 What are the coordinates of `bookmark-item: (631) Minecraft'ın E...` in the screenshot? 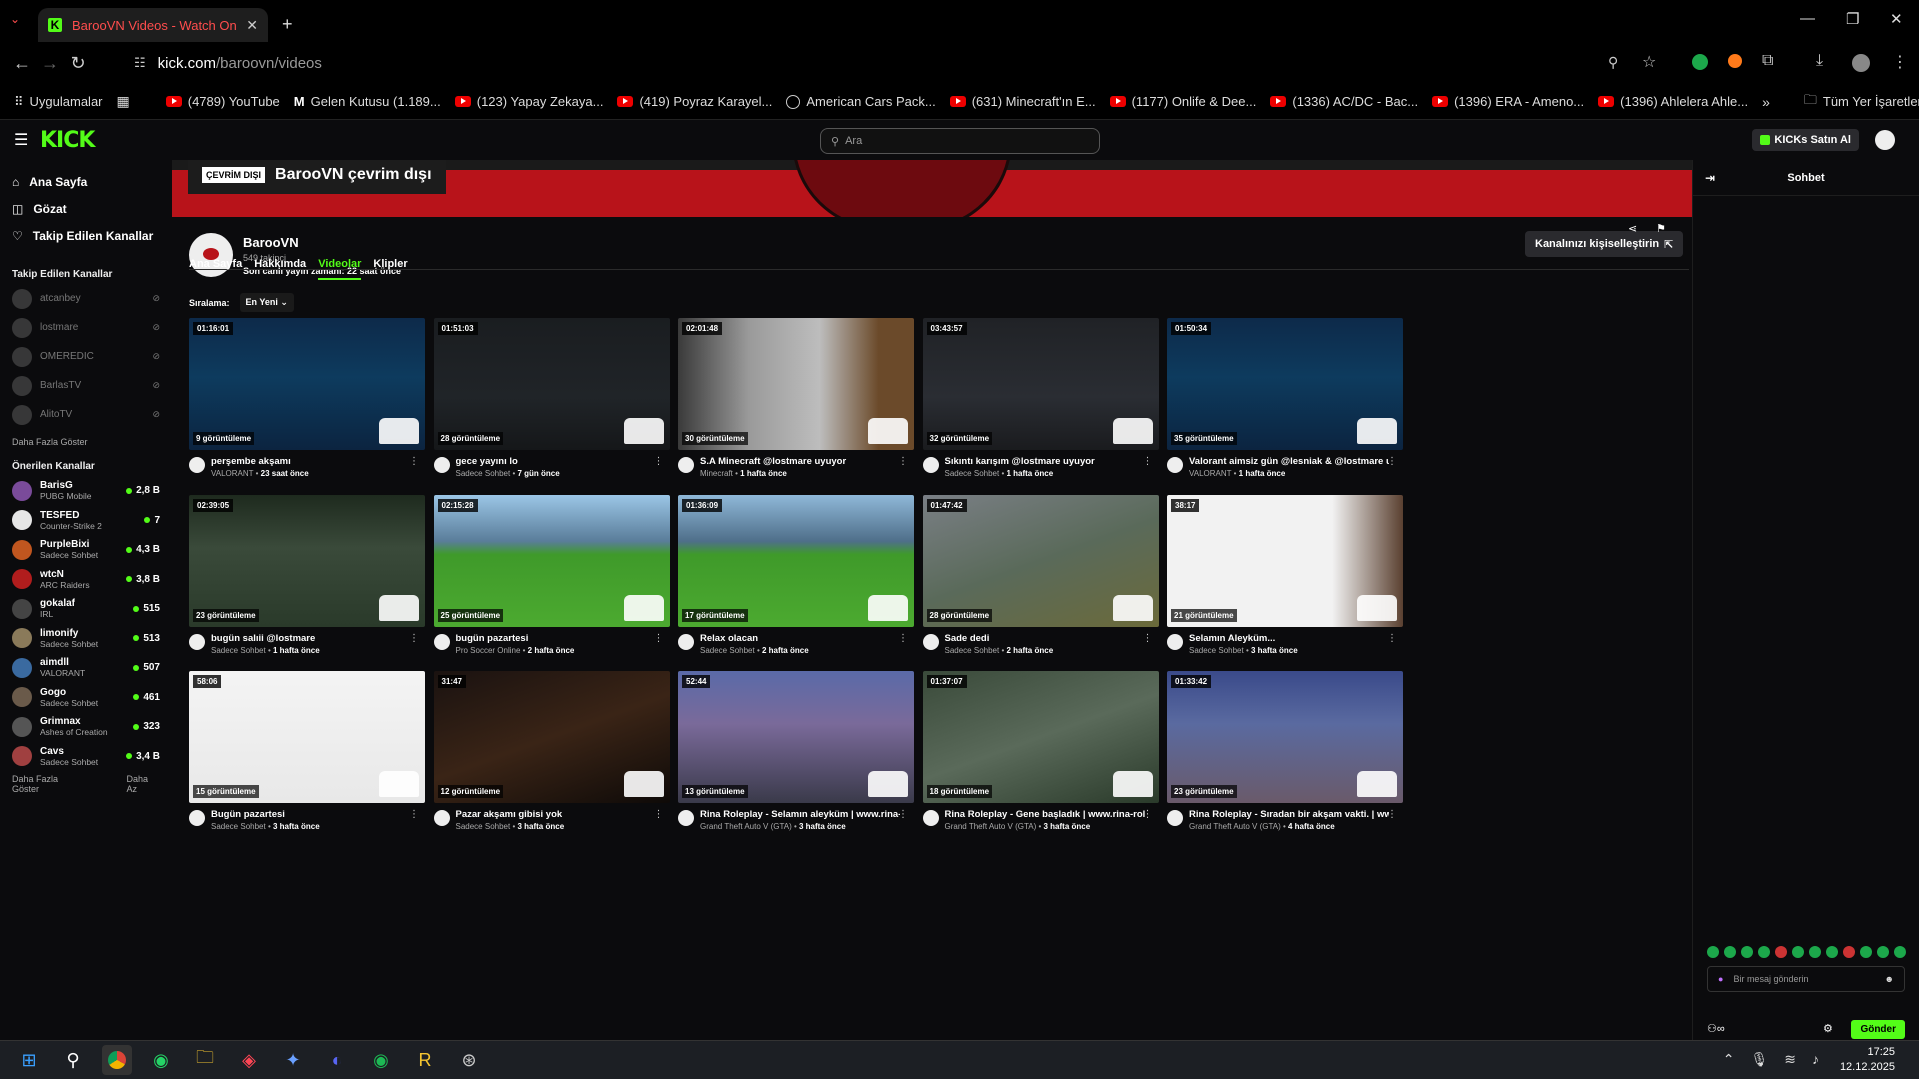 It's located at (1022, 101).